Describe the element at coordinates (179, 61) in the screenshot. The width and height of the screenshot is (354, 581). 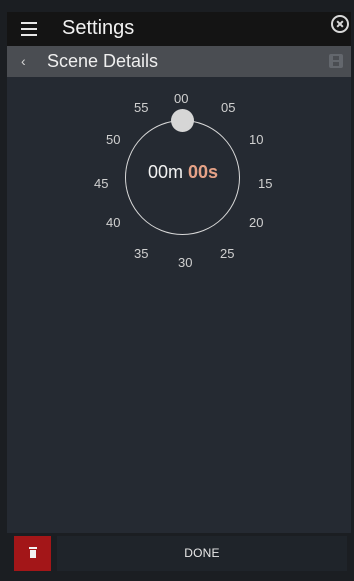
I see `sub-header: ‹ Scene Details` at that location.